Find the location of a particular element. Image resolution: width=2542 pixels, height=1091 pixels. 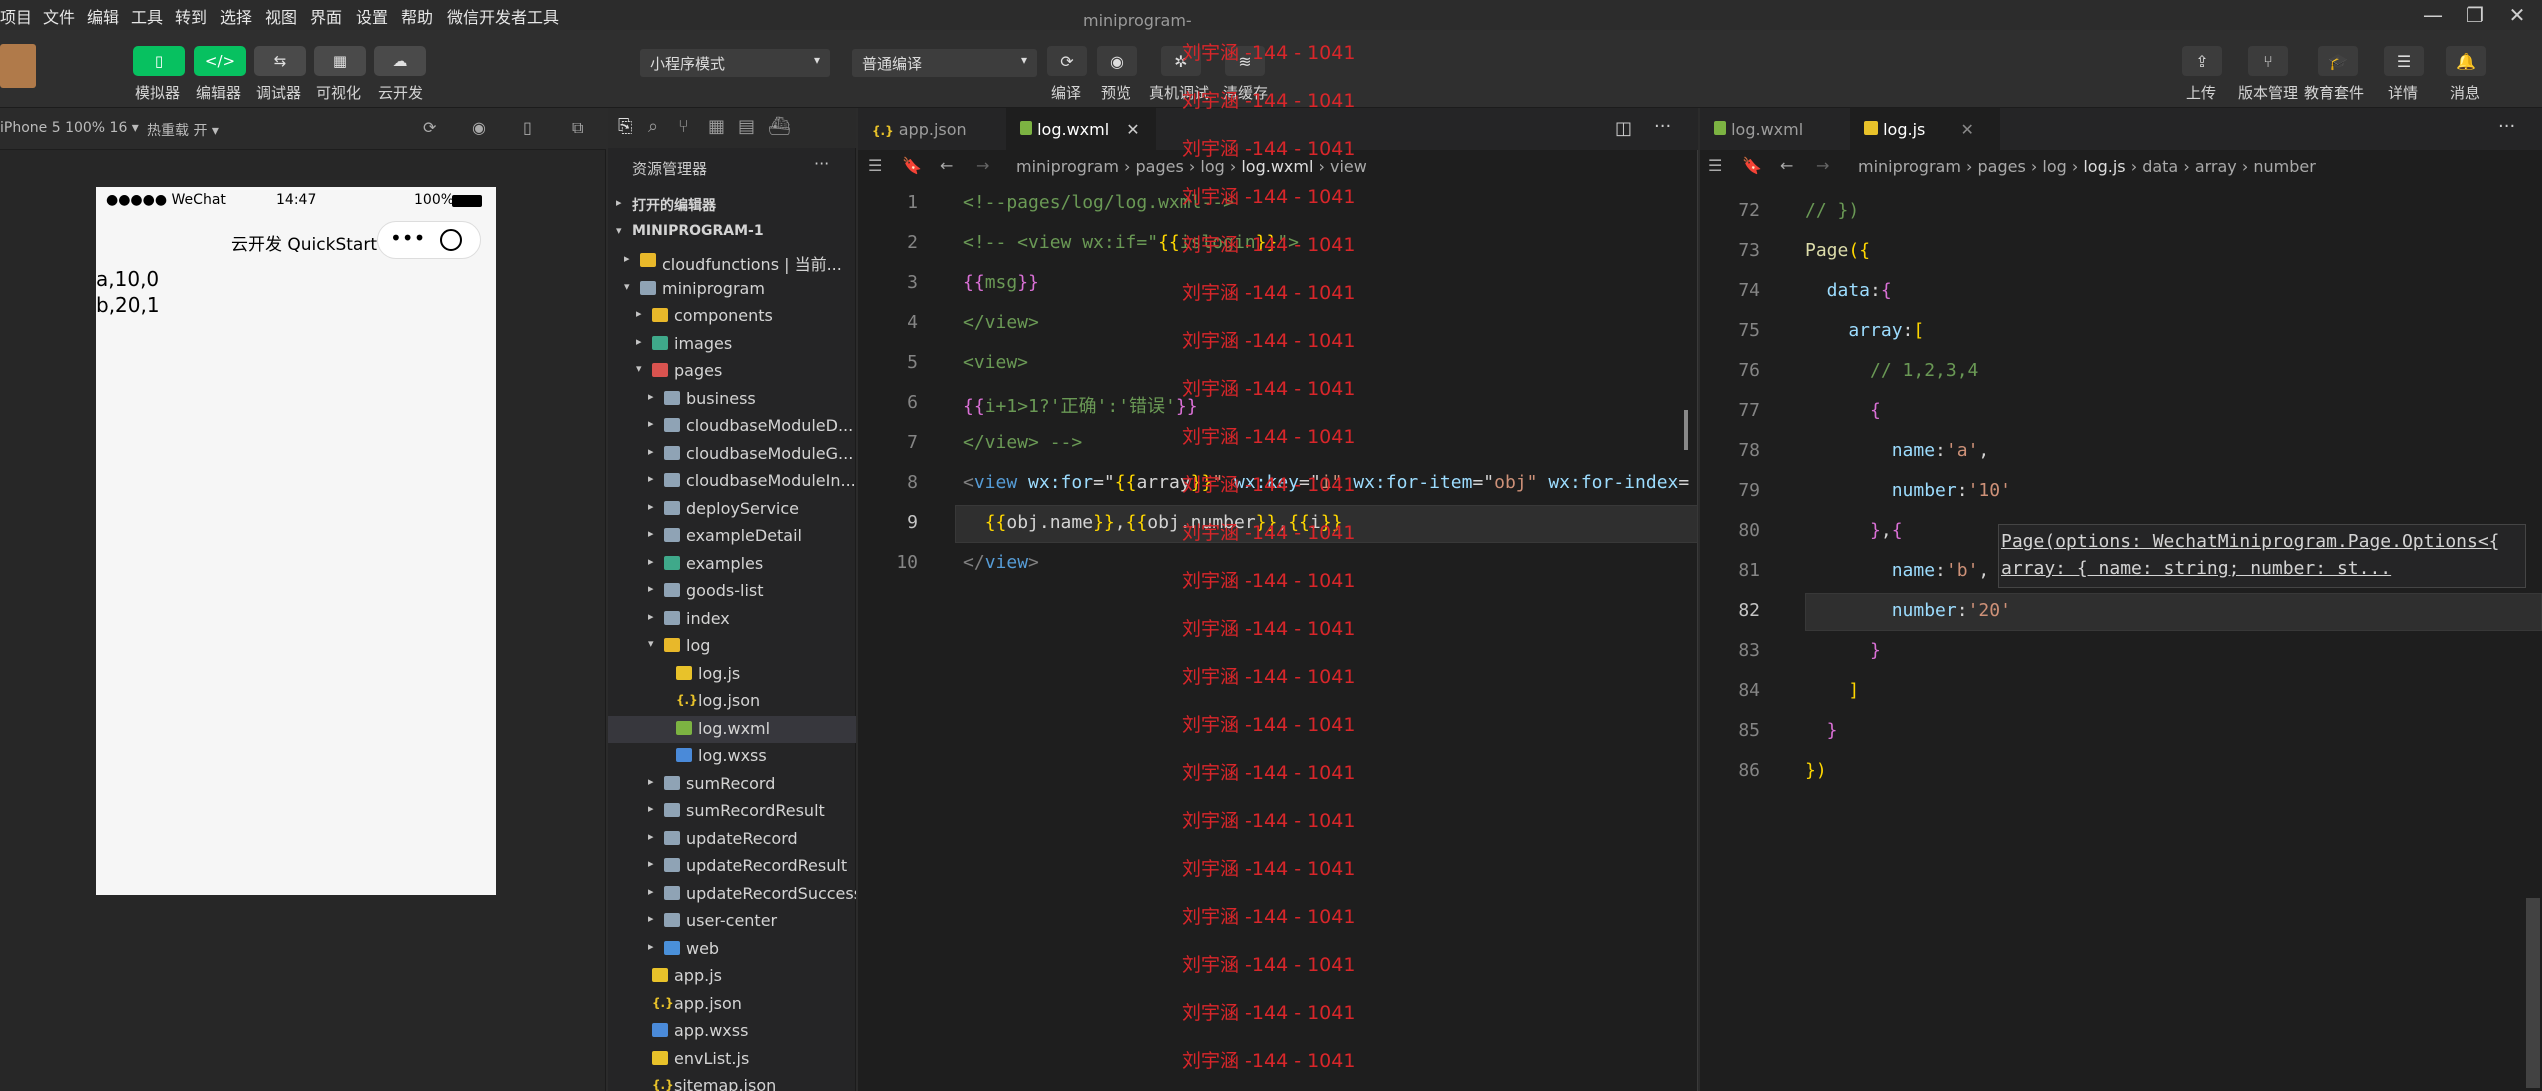

code-line: <view> is located at coordinates (995, 372).